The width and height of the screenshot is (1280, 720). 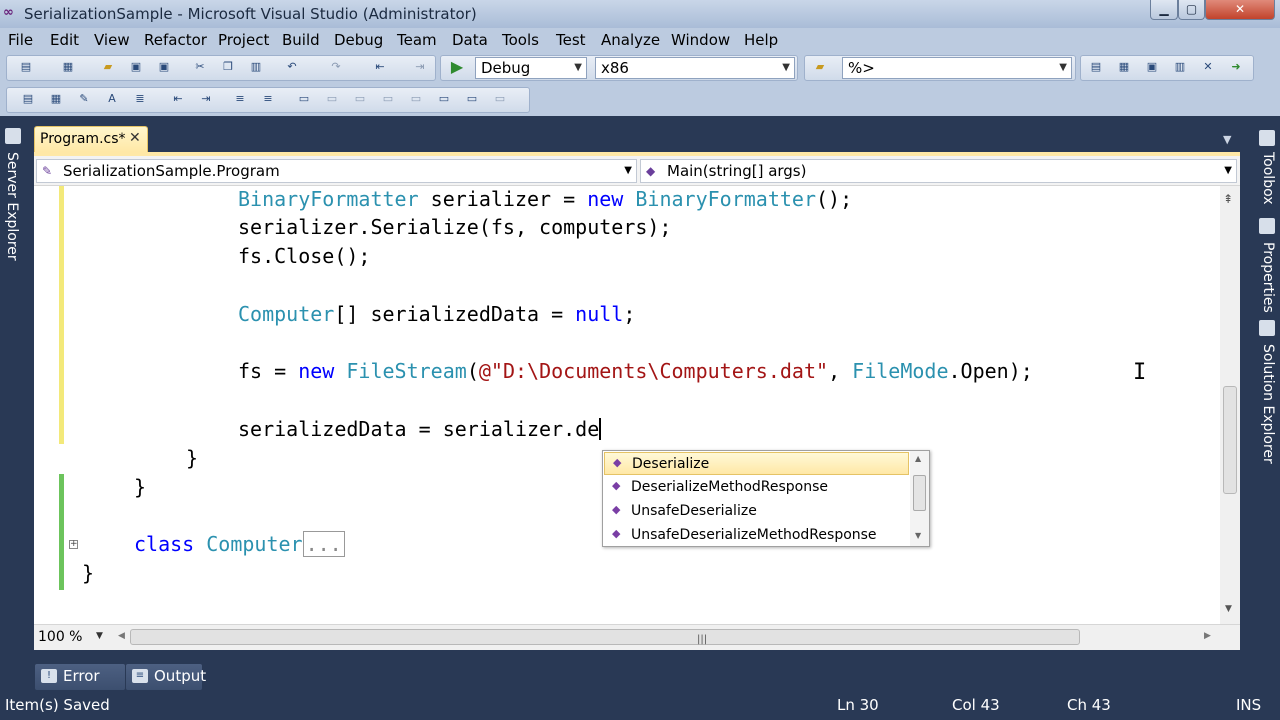 What do you see at coordinates (571, 40) in the screenshot?
I see `menu-test: Test` at bounding box center [571, 40].